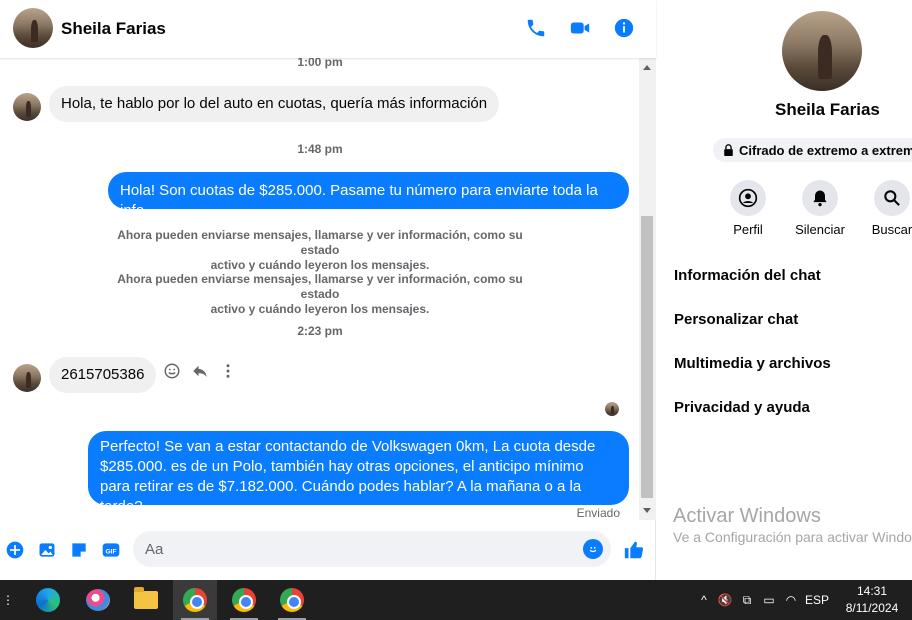  Describe the element at coordinates (872, 600) in the screenshot. I see `clock: 14:31 8/11/2024` at that location.